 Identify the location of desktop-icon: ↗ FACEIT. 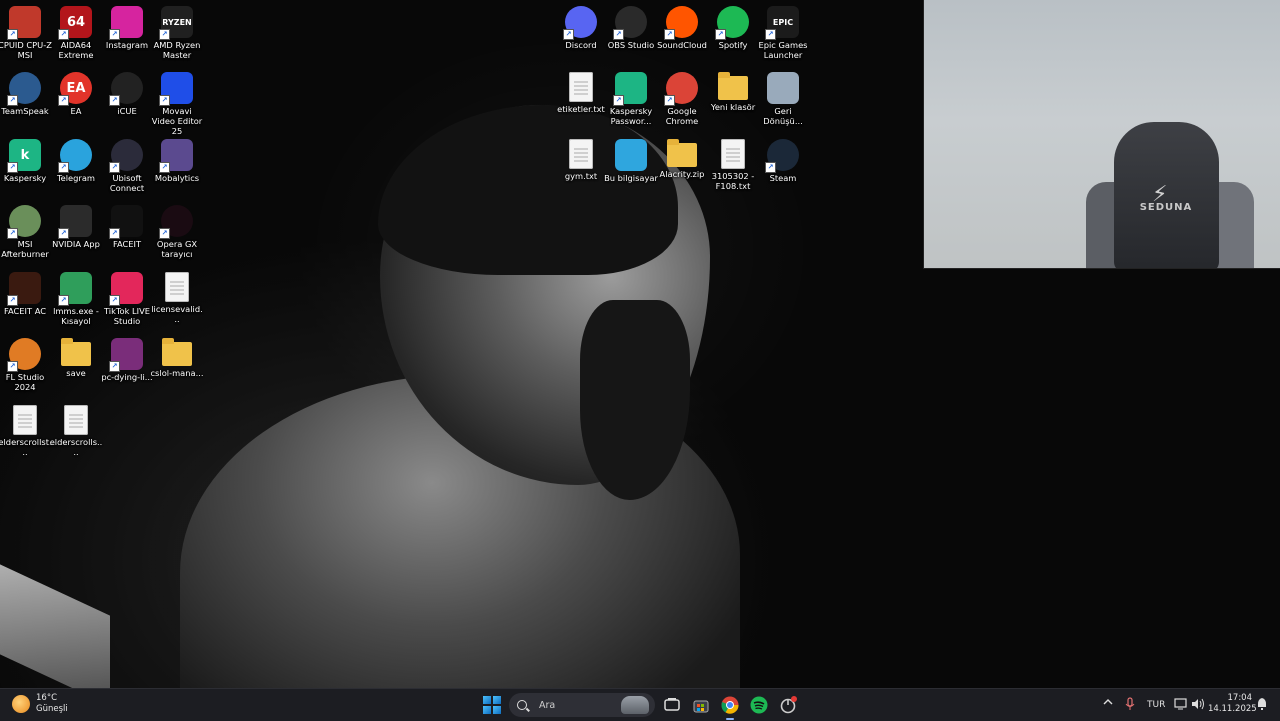
(127, 225).